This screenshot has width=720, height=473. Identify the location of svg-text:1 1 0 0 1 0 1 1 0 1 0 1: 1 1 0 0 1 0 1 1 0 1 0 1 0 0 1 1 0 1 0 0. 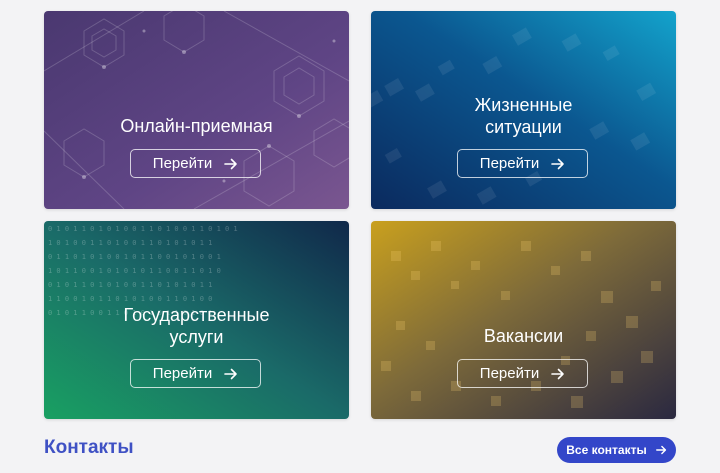
(130, 299).